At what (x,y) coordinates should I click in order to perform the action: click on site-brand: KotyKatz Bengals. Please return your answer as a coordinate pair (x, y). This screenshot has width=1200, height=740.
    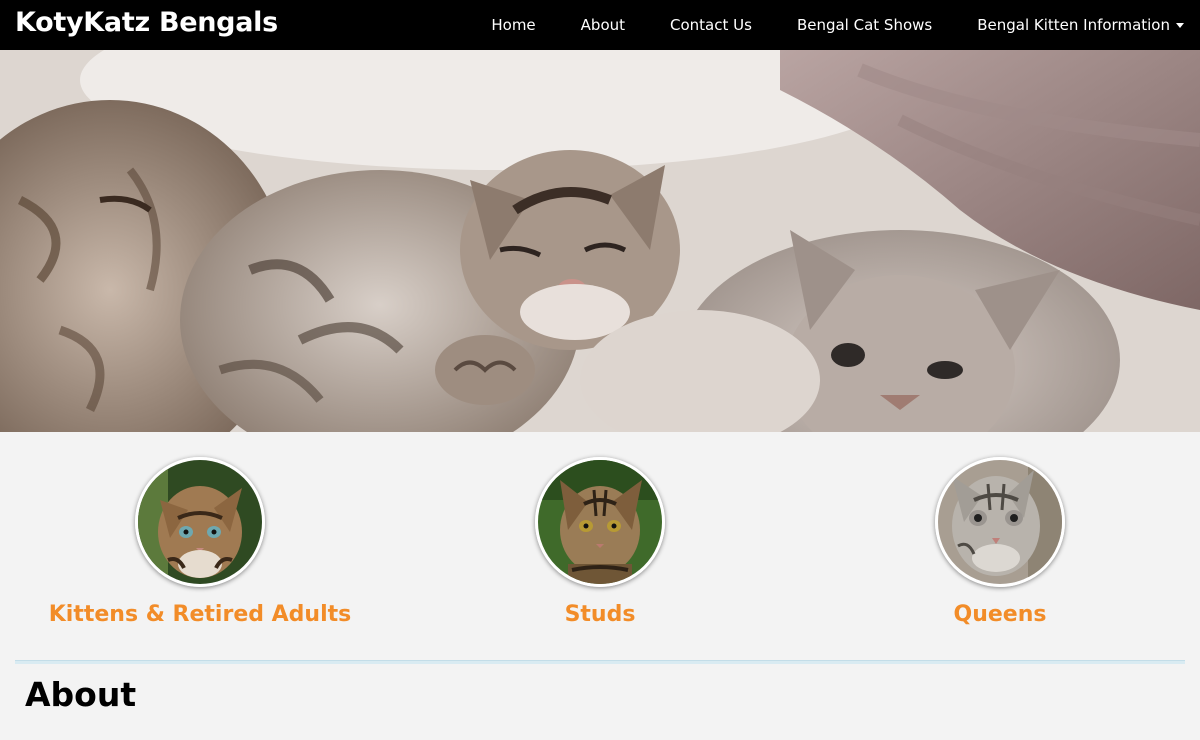
    Looking at the image, I should click on (146, 22).